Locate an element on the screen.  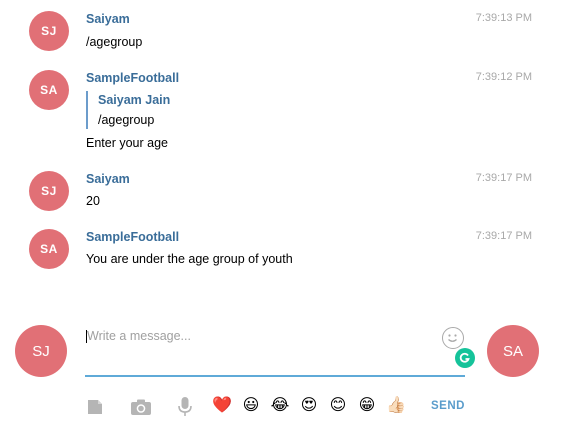
message-text: /agegroup is located at coordinates (114, 42).